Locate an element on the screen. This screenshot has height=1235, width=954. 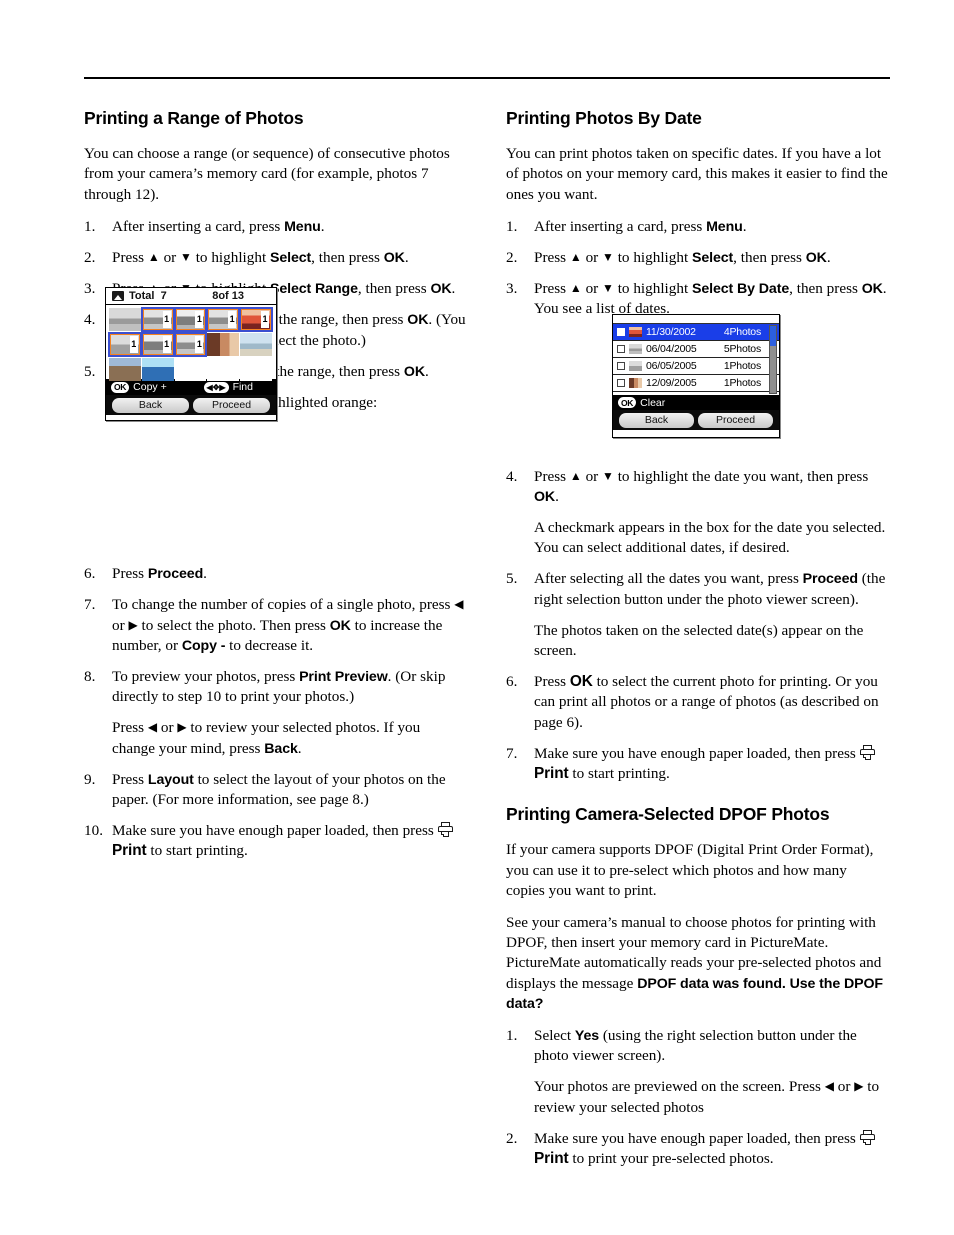
photo-icon is located at coordinates (118, 296).